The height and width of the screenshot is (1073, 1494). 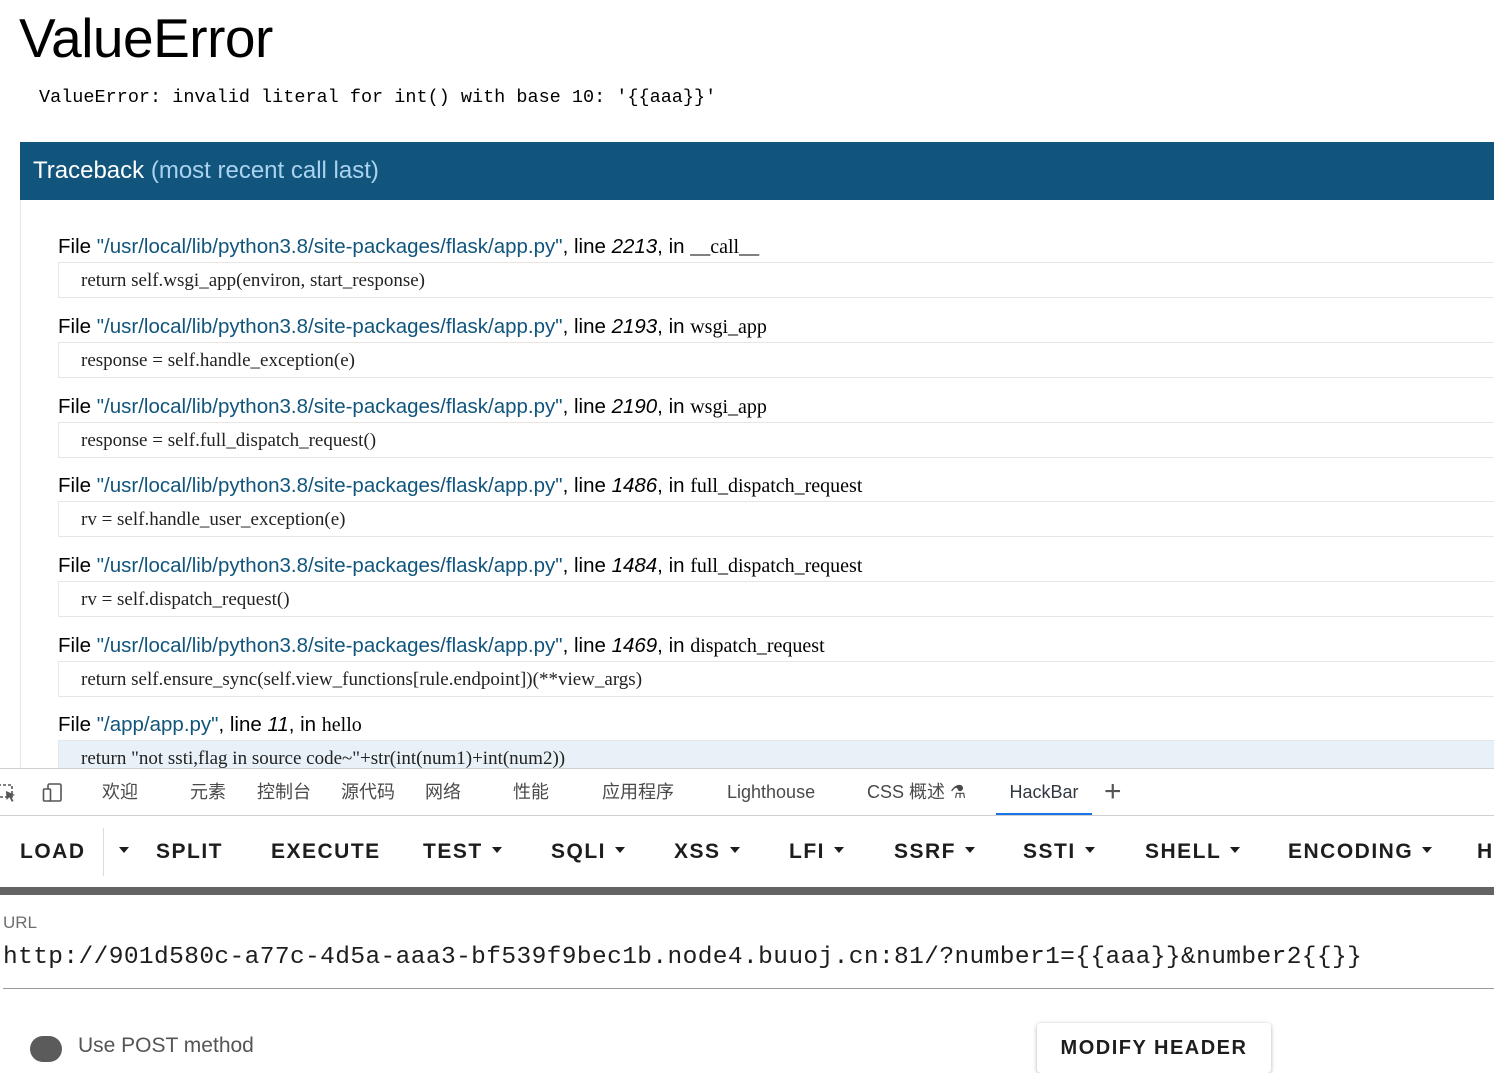 What do you see at coordinates (634, 406) in the screenshot?
I see `frame-line-number: 2190` at bounding box center [634, 406].